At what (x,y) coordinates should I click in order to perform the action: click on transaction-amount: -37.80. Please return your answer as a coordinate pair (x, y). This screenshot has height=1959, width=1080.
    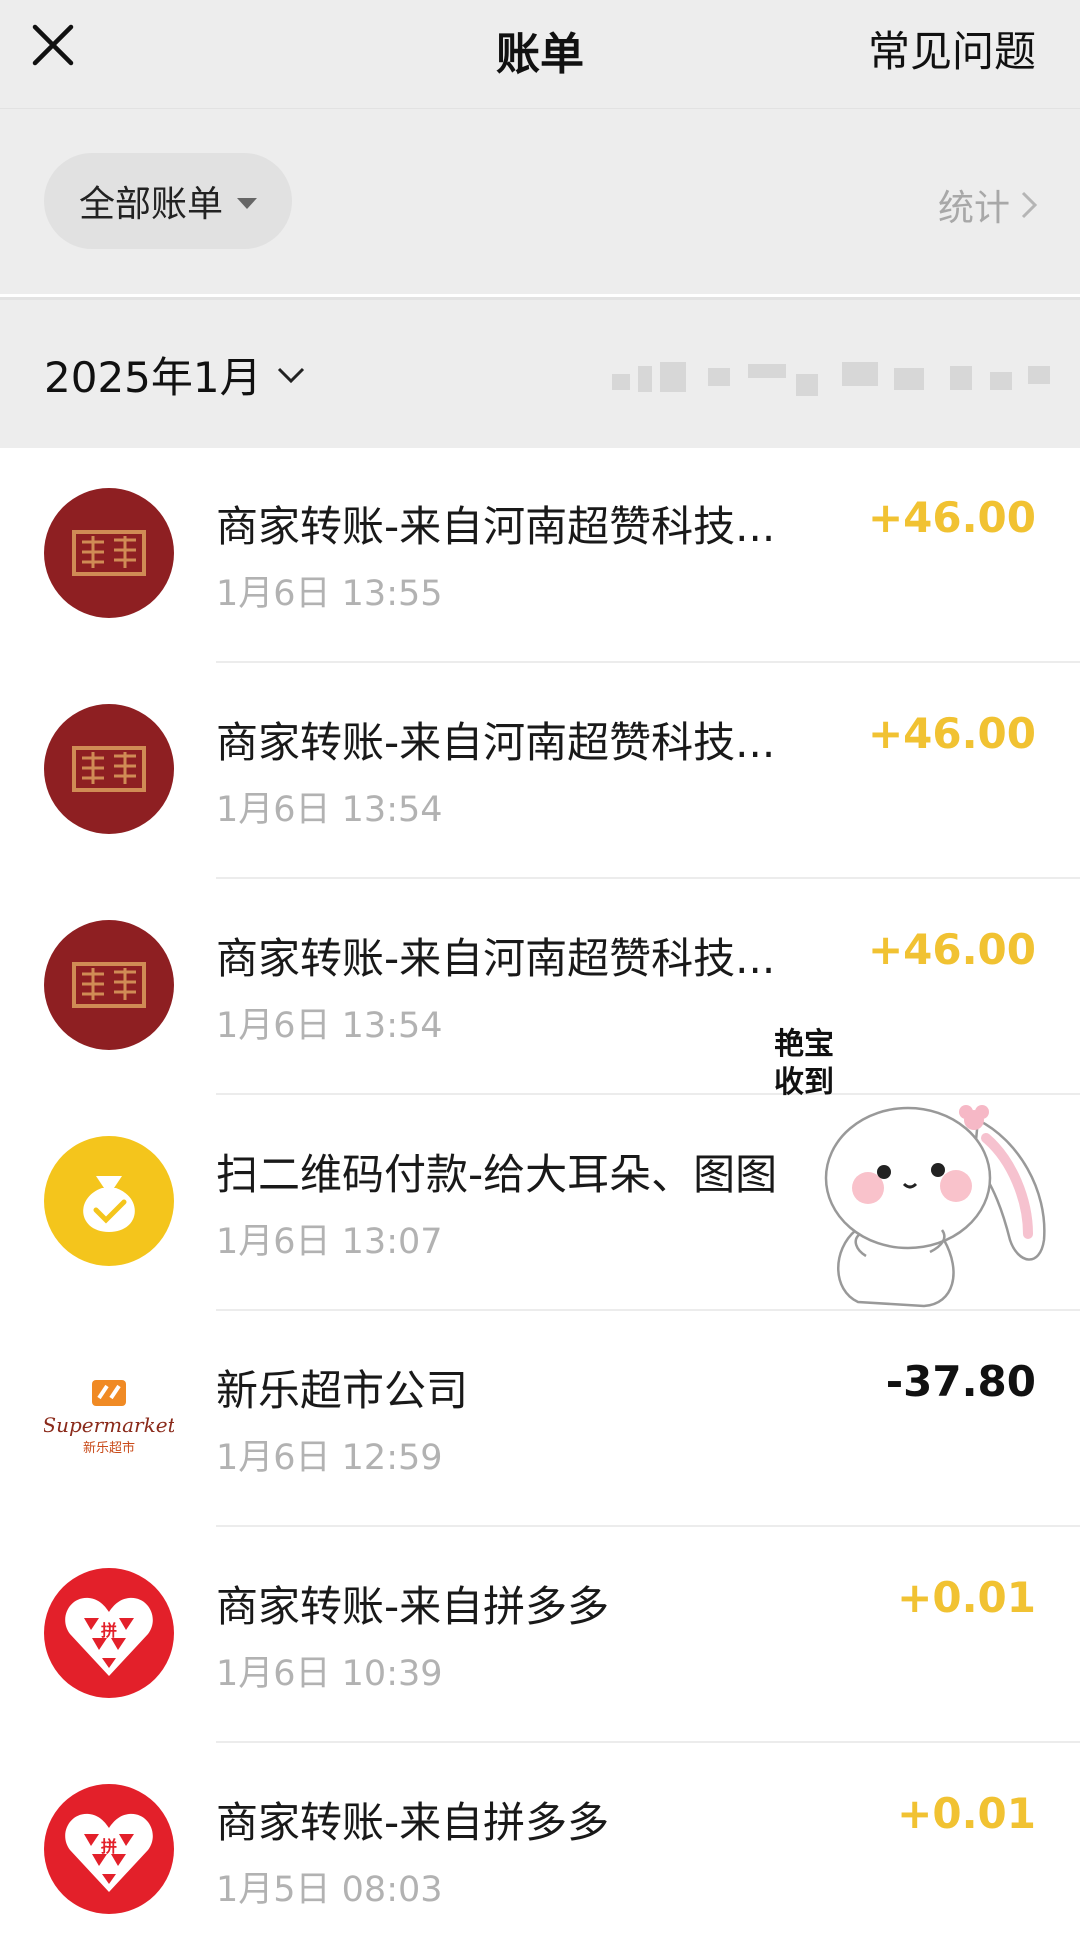
    Looking at the image, I should click on (960, 1381).